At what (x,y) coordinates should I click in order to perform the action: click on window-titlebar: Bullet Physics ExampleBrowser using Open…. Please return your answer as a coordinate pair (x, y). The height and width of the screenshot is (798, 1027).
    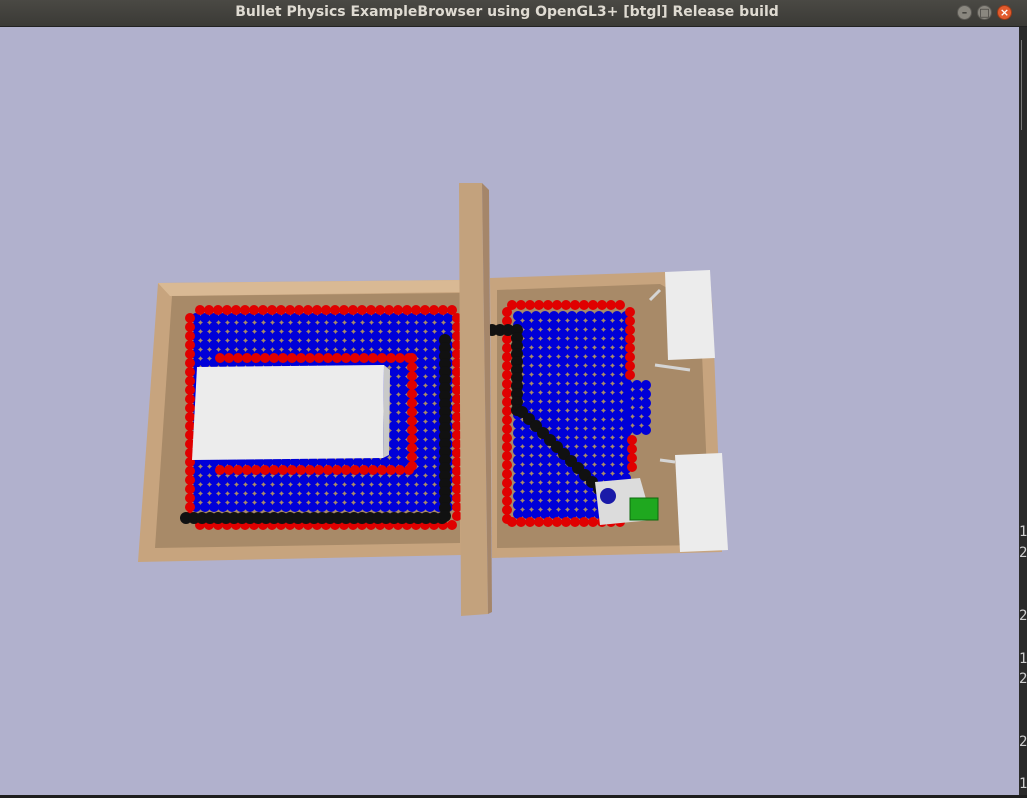
    Looking at the image, I should click on (513, 13).